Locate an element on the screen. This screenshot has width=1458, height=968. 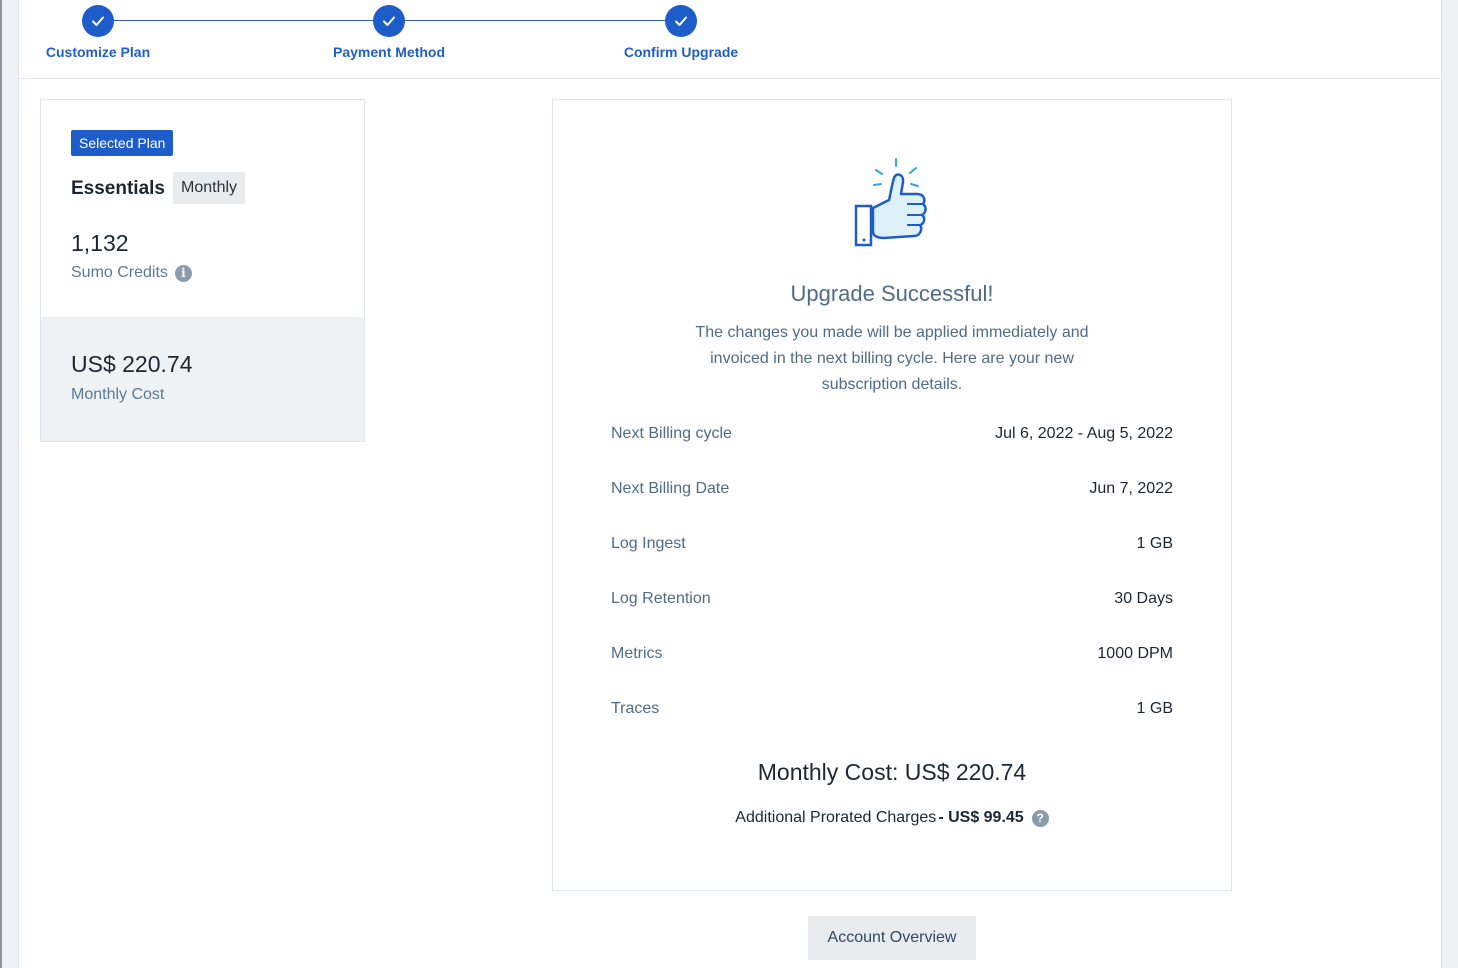
account-overview-button: Account Overview is located at coordinates (892, 938).